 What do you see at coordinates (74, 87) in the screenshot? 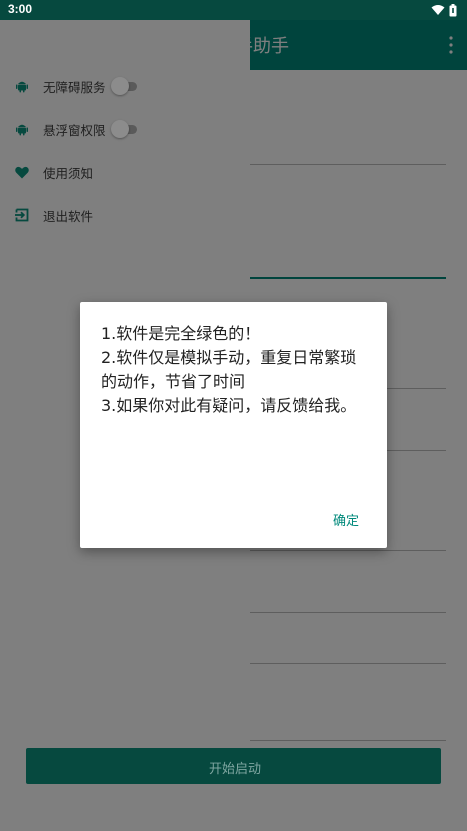
I see `drawer-item-label: 无障碍服务` at bounding box center [74, 87].